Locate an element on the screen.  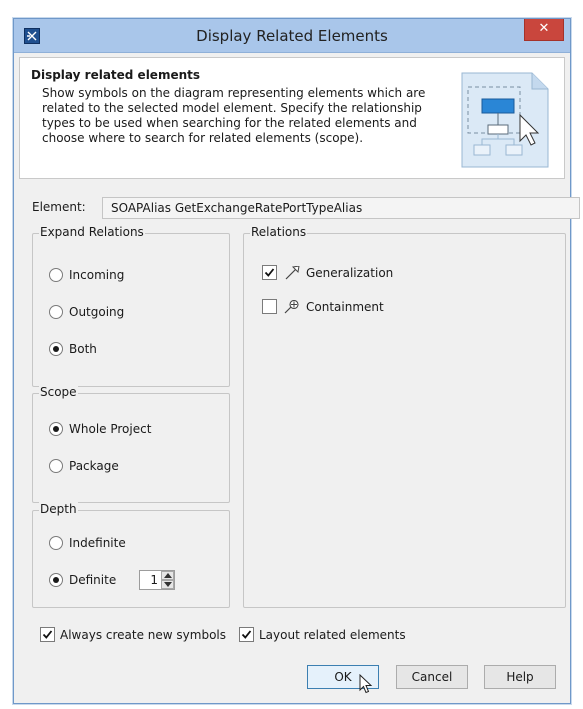
always-create-checkbox is located at coordinates (47, 634).